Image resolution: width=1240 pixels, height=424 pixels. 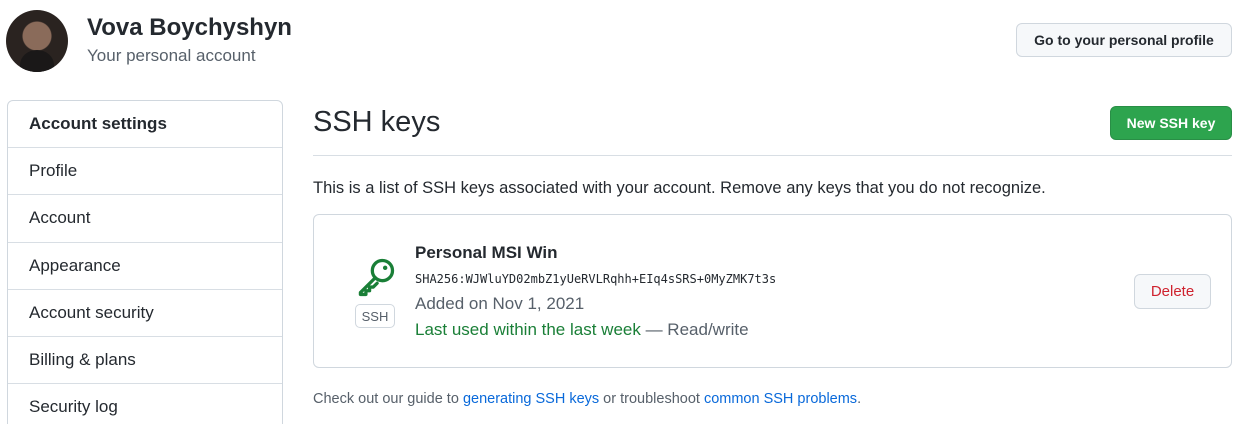 I want to click on key-last-used: Last used within the last week, so click(x=528, y=329).